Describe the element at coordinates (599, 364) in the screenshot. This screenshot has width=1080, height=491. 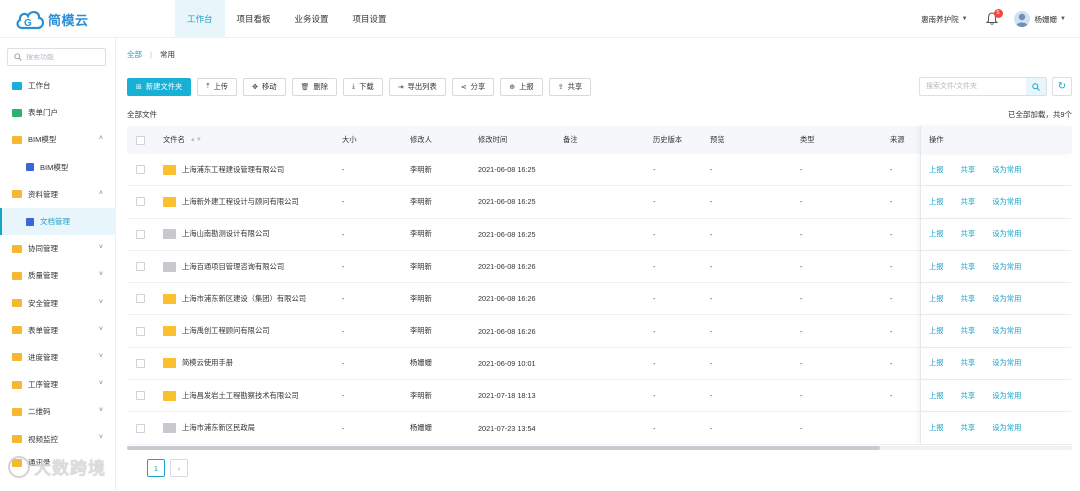
I see `table-row: 简模云使用手册 - 杨姗姗 2021-06-09 10:01 - - - - 上报 共享 设为常用` at that location.